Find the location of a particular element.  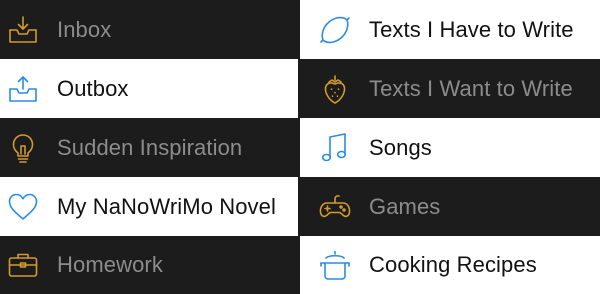

list-item-texts-i-want-to-write: Texts I Want to Write is located at coordinates (450, 88).